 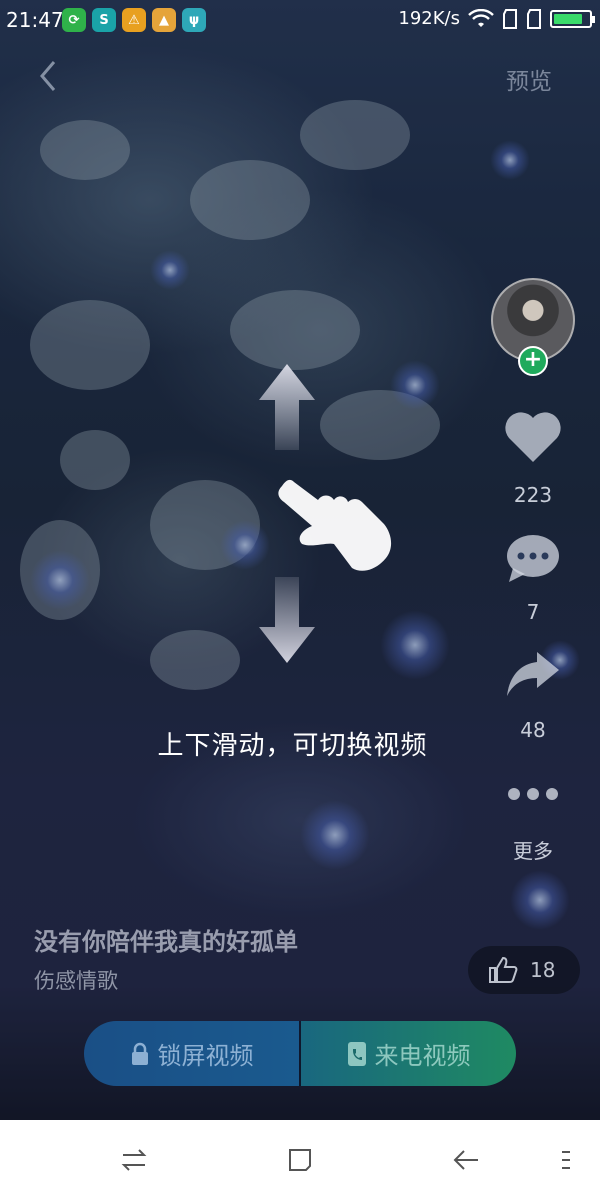 What do you see at coordinates (533, 495) in the screenshot?
I see `like-count: 223` at bounding box center [533, 495].